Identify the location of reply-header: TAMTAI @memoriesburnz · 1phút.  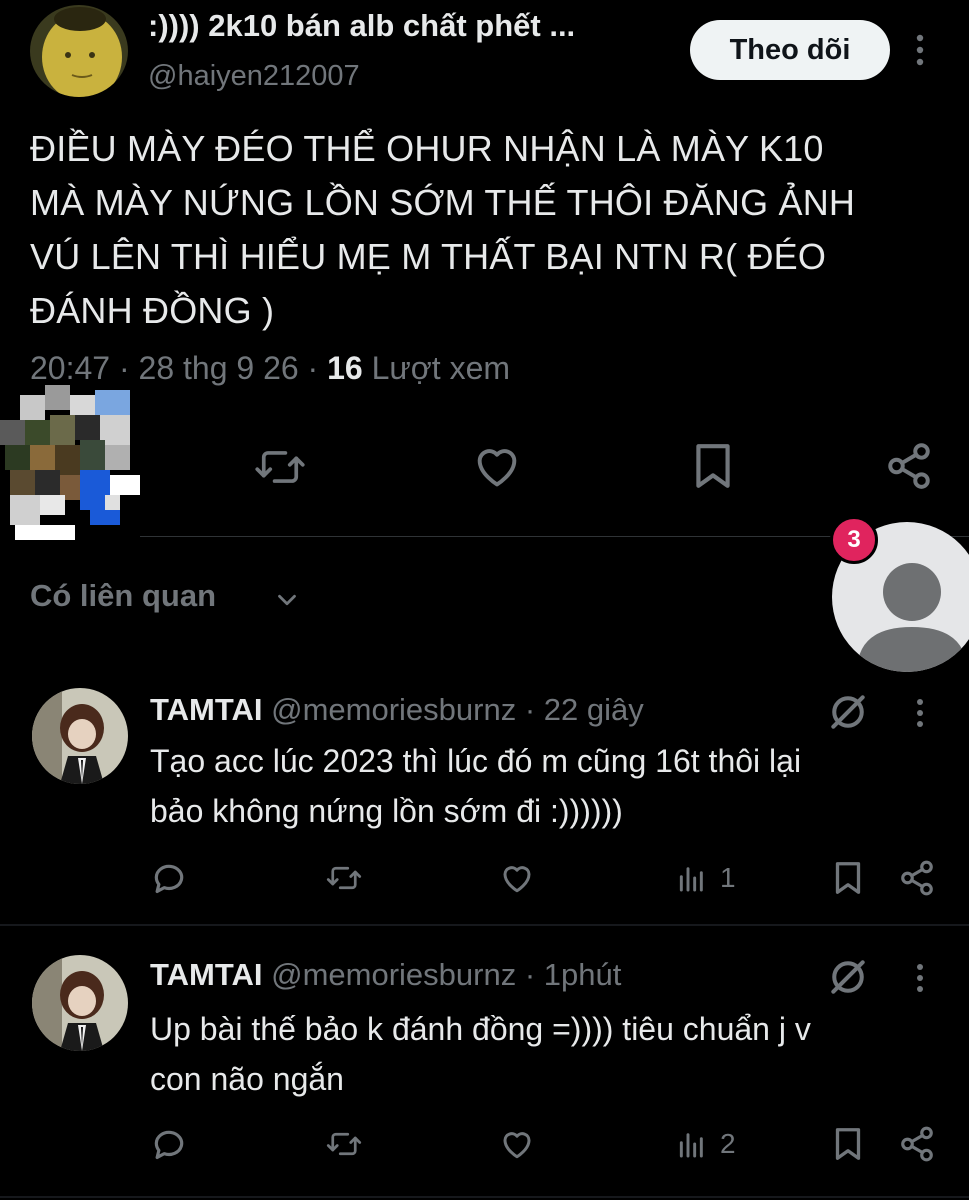
(385, 975).